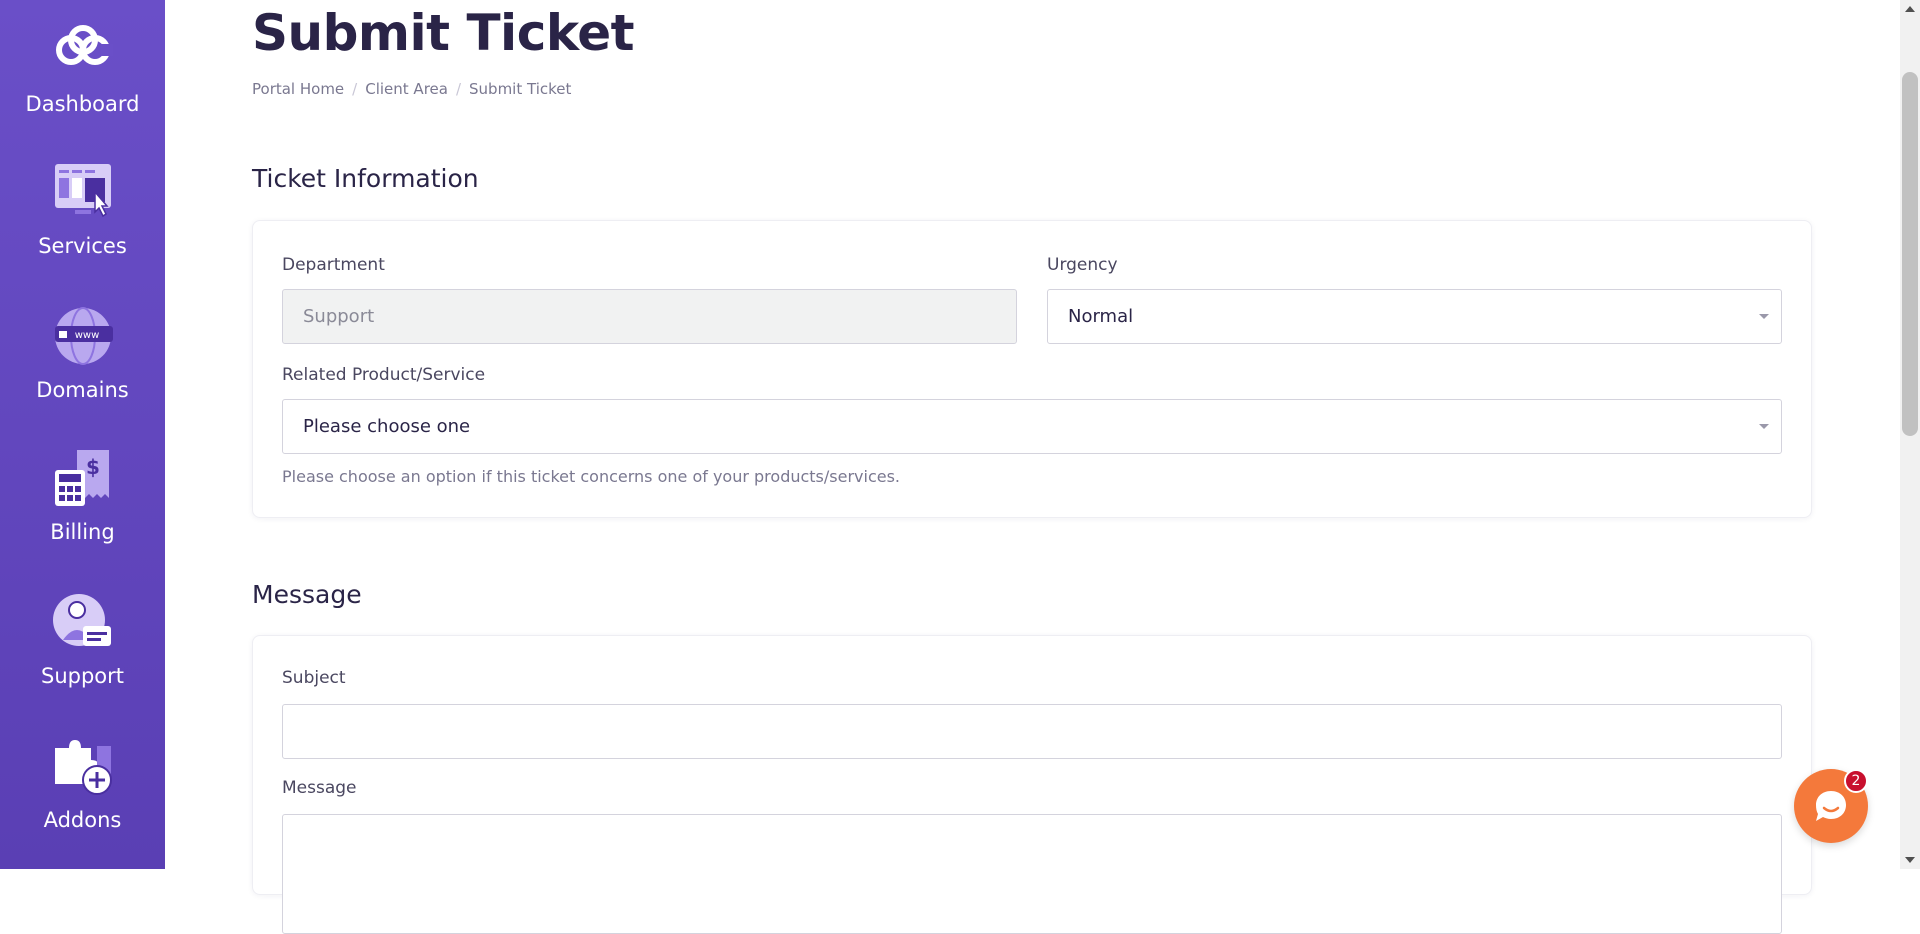 The width and height of the screenshot is (1920, 934). I want to click on page-title: Submit Ticket, so click(443, 33).